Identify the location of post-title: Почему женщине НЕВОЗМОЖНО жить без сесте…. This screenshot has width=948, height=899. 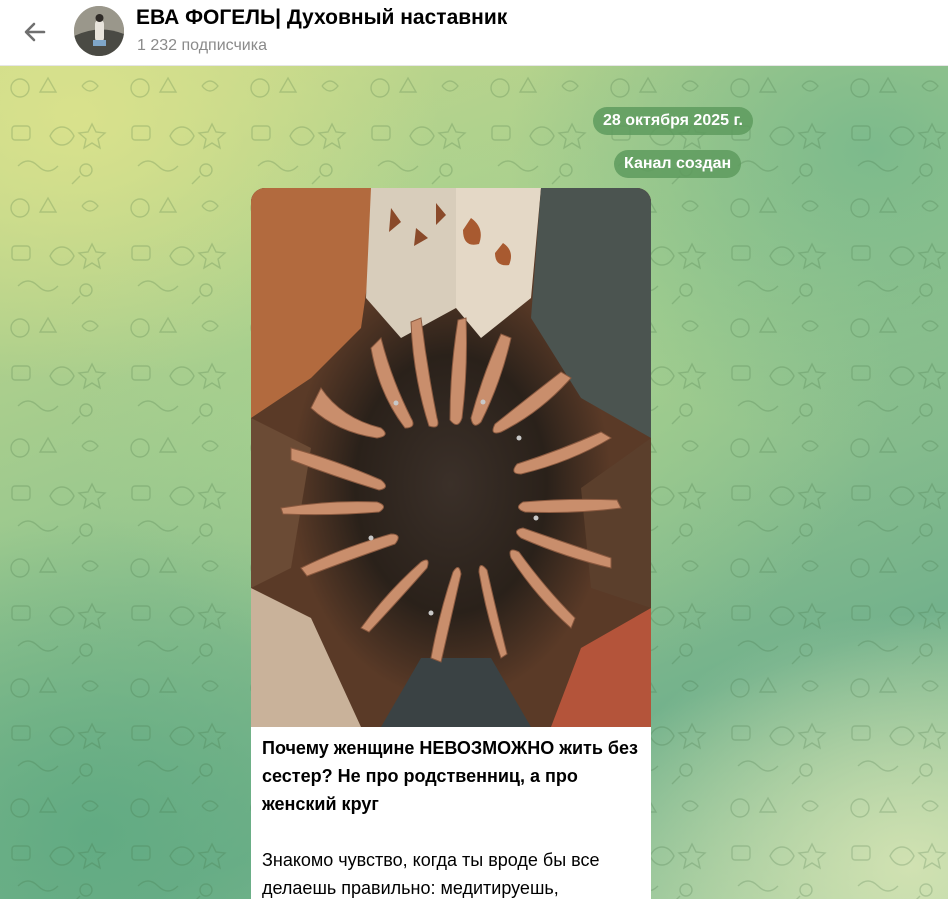
(450, 776).